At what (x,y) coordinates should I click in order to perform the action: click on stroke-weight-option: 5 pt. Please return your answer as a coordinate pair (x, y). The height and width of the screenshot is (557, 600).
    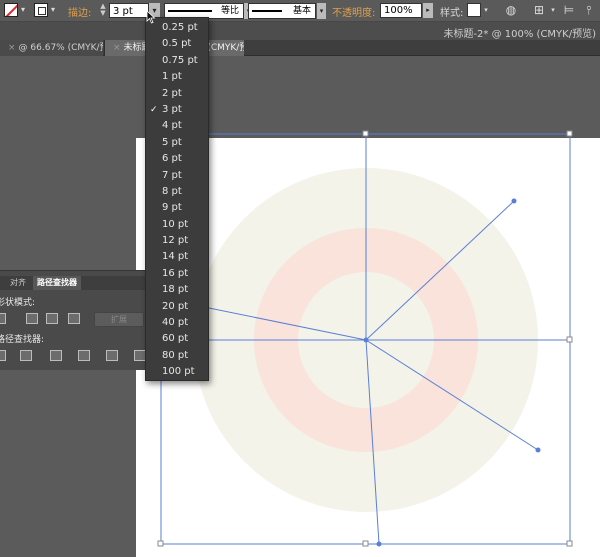
    Looking at the image, I should click on (177, 143).